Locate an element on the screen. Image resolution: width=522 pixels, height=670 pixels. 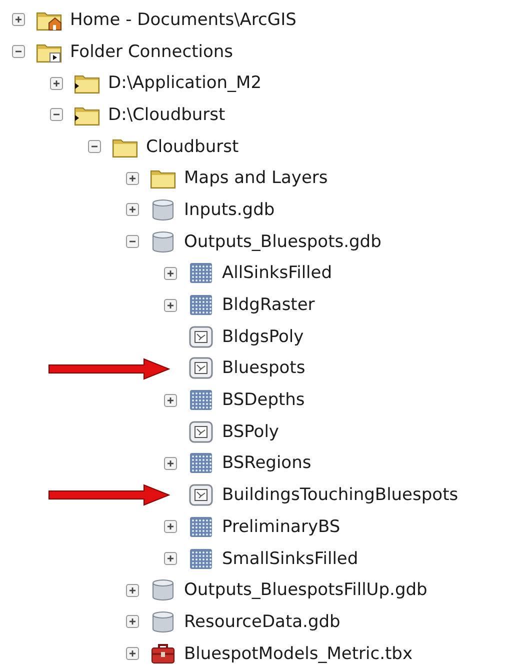
tree-item-label: Cloudburst is located at coordinates (192, 146).